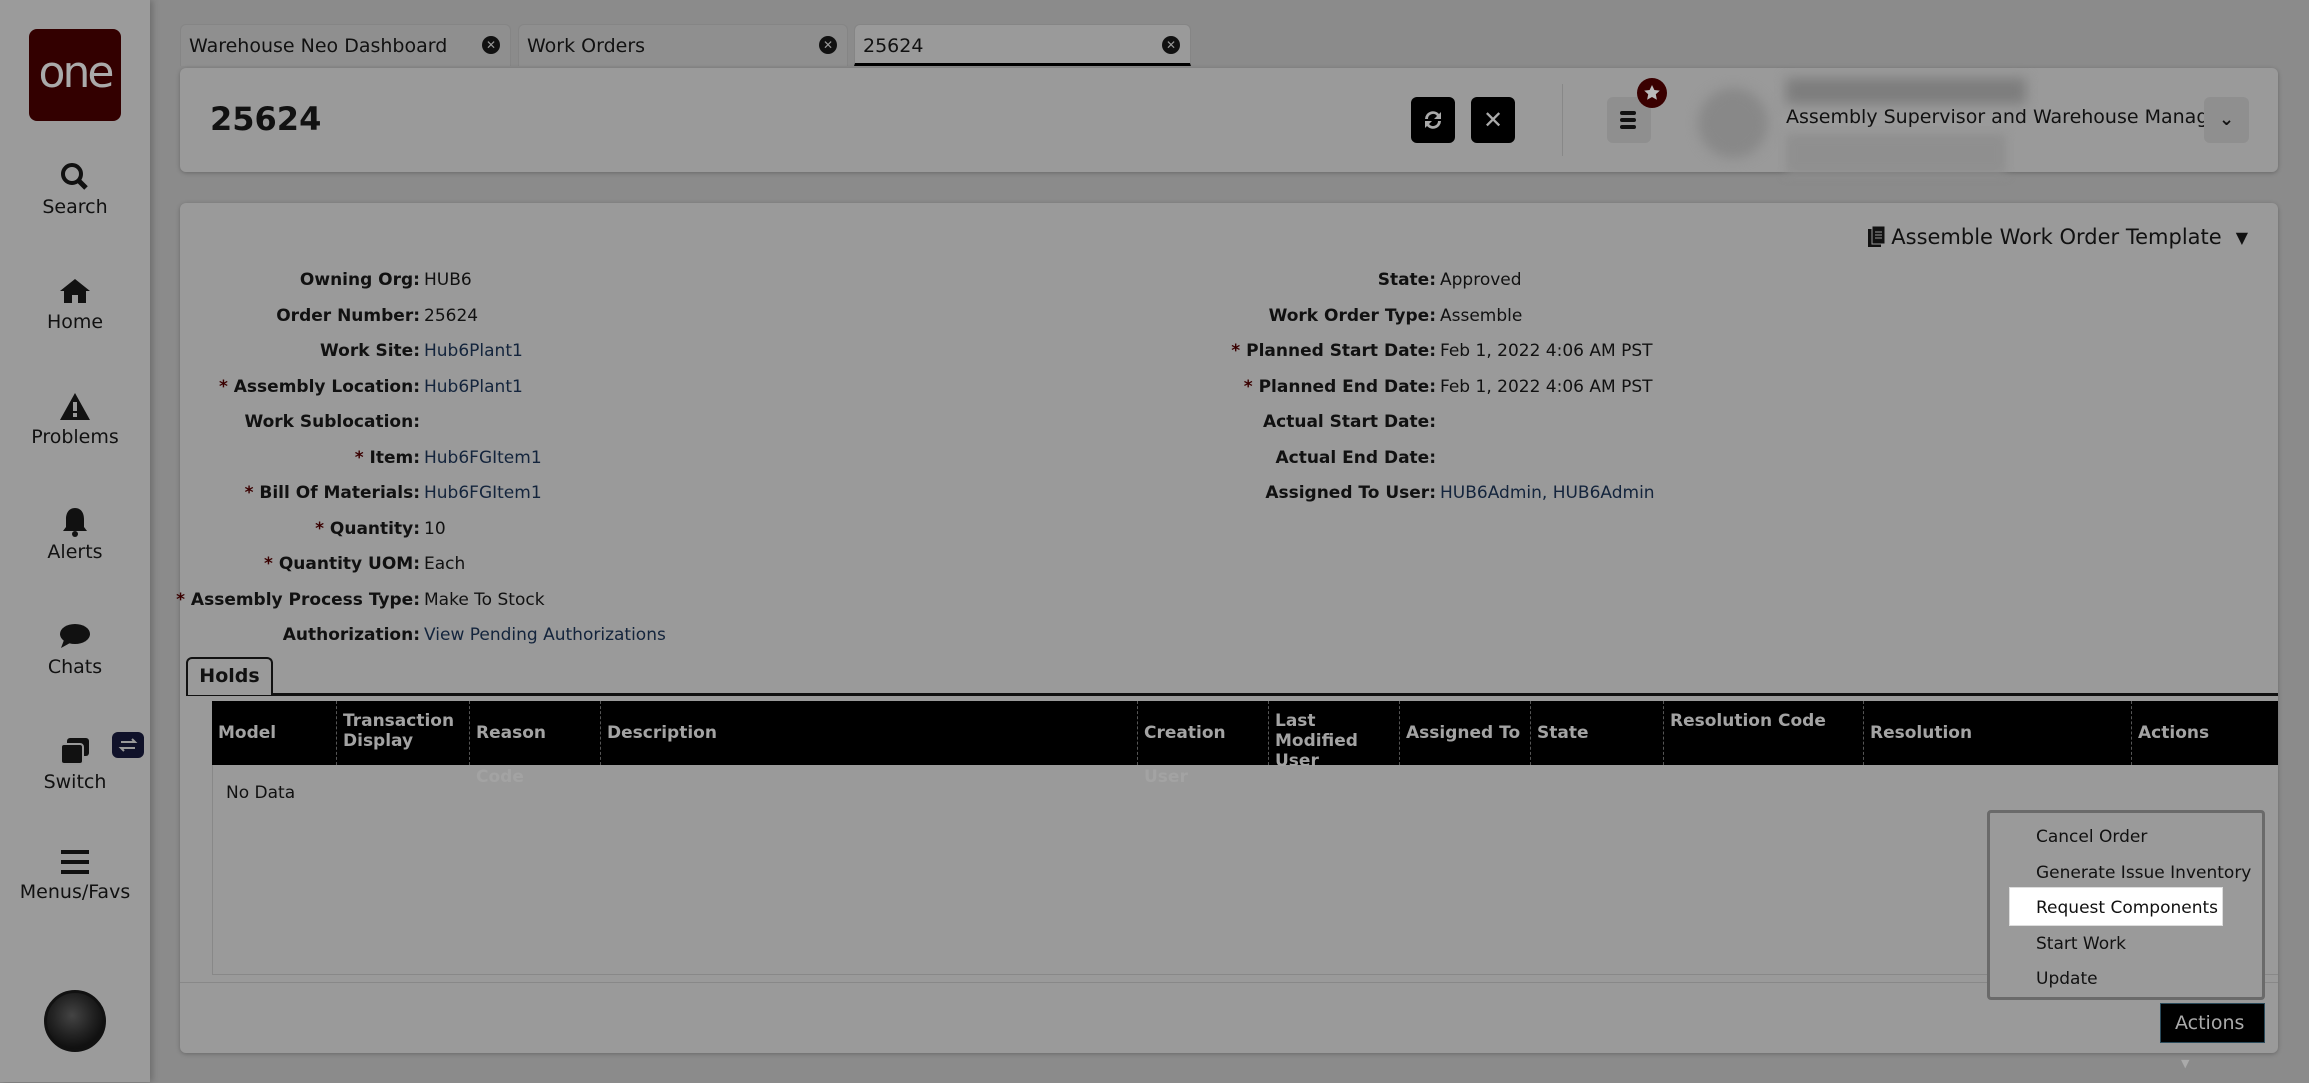 The width and height of the screenshot is (2309, 1083). I want to click on sidebar-item-chats: Chats, so click(75, 649).